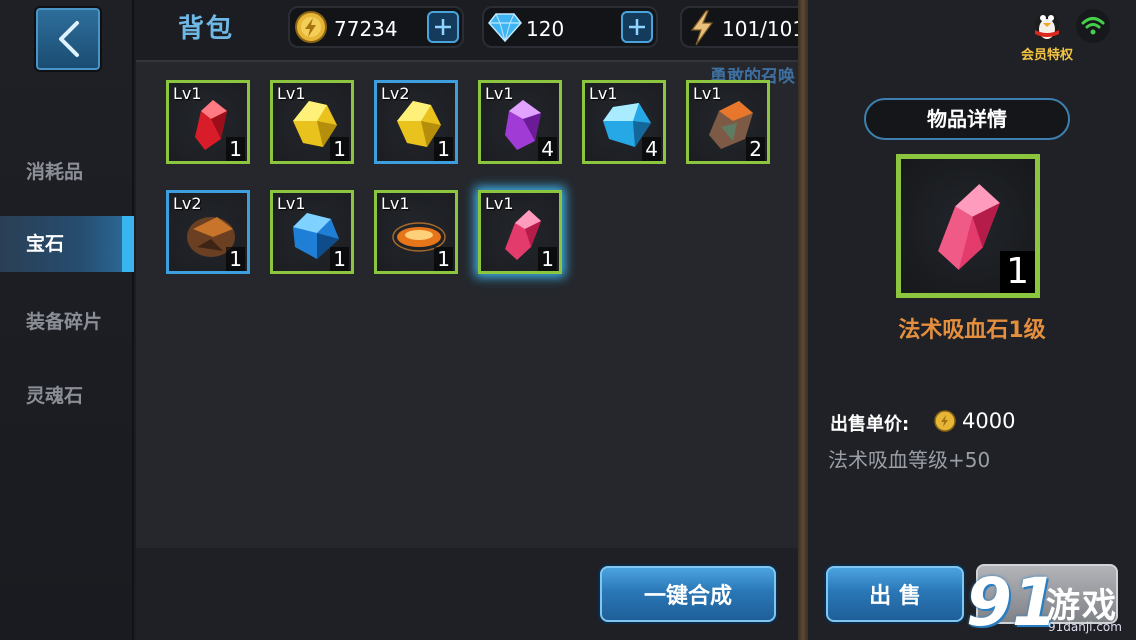 Image resolution: width=1136 pixels, height=640 pixels. I want to click on price-value: 4000, so click(989, 421).